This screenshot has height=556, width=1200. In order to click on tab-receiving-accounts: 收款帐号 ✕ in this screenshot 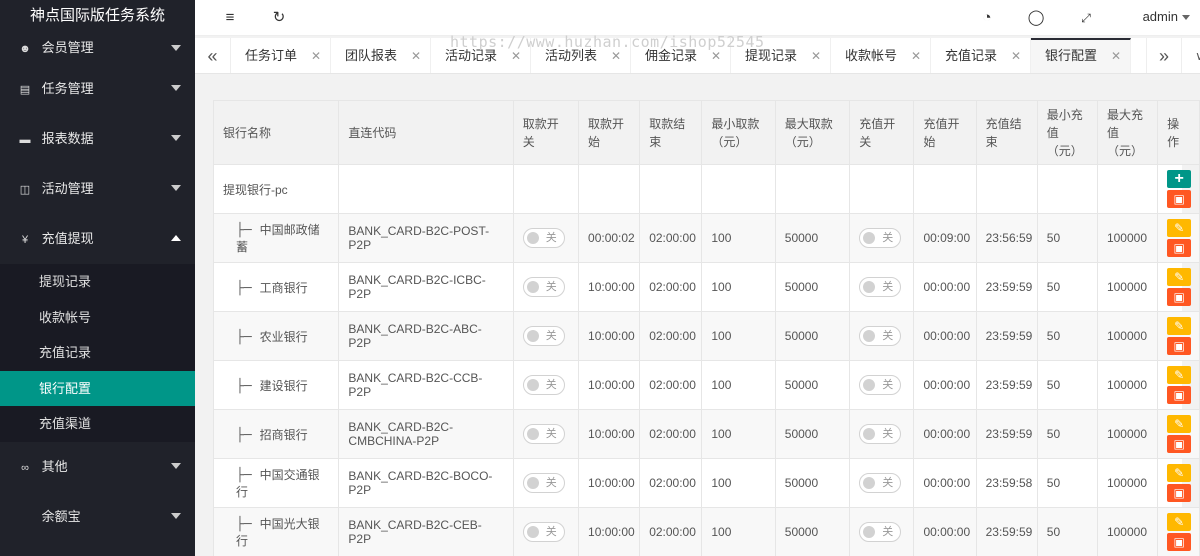, I will do `click(881, 55)`.